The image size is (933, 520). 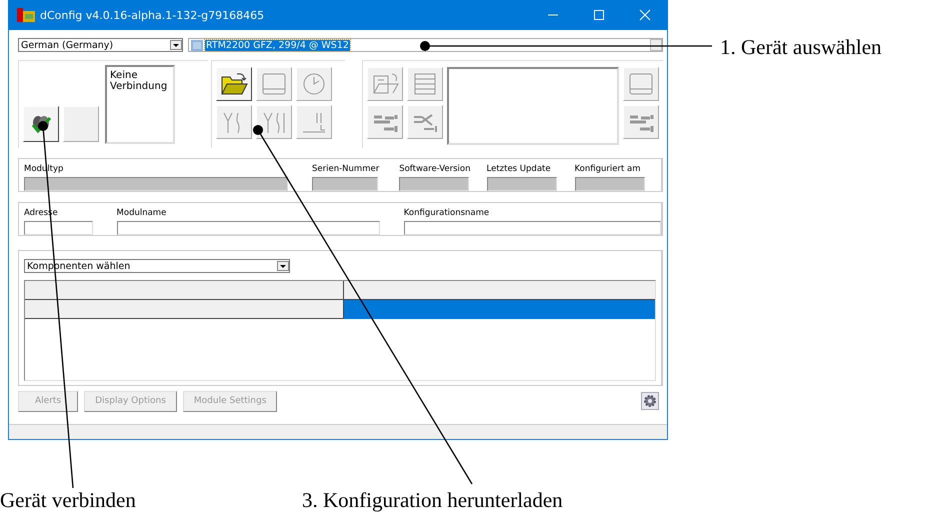 What do you see at coordinates (607, 169) in the screenshot?
I see `field-label: Konfiguriert am` at bounding box center [607, 169].